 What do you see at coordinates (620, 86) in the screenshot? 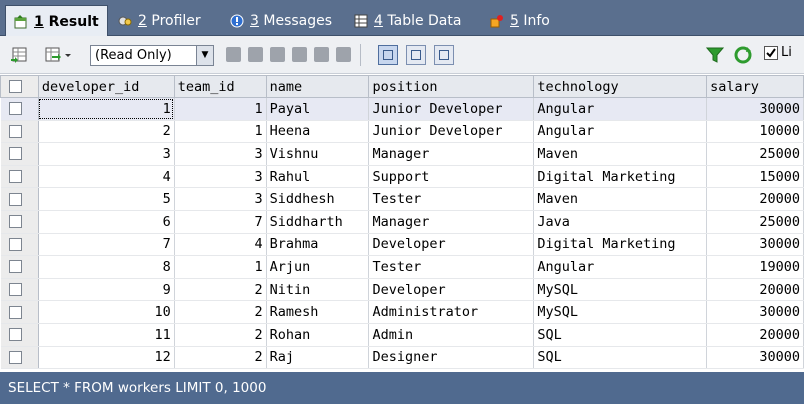
I see `column-header: technology` at bounding box center [620, 86].